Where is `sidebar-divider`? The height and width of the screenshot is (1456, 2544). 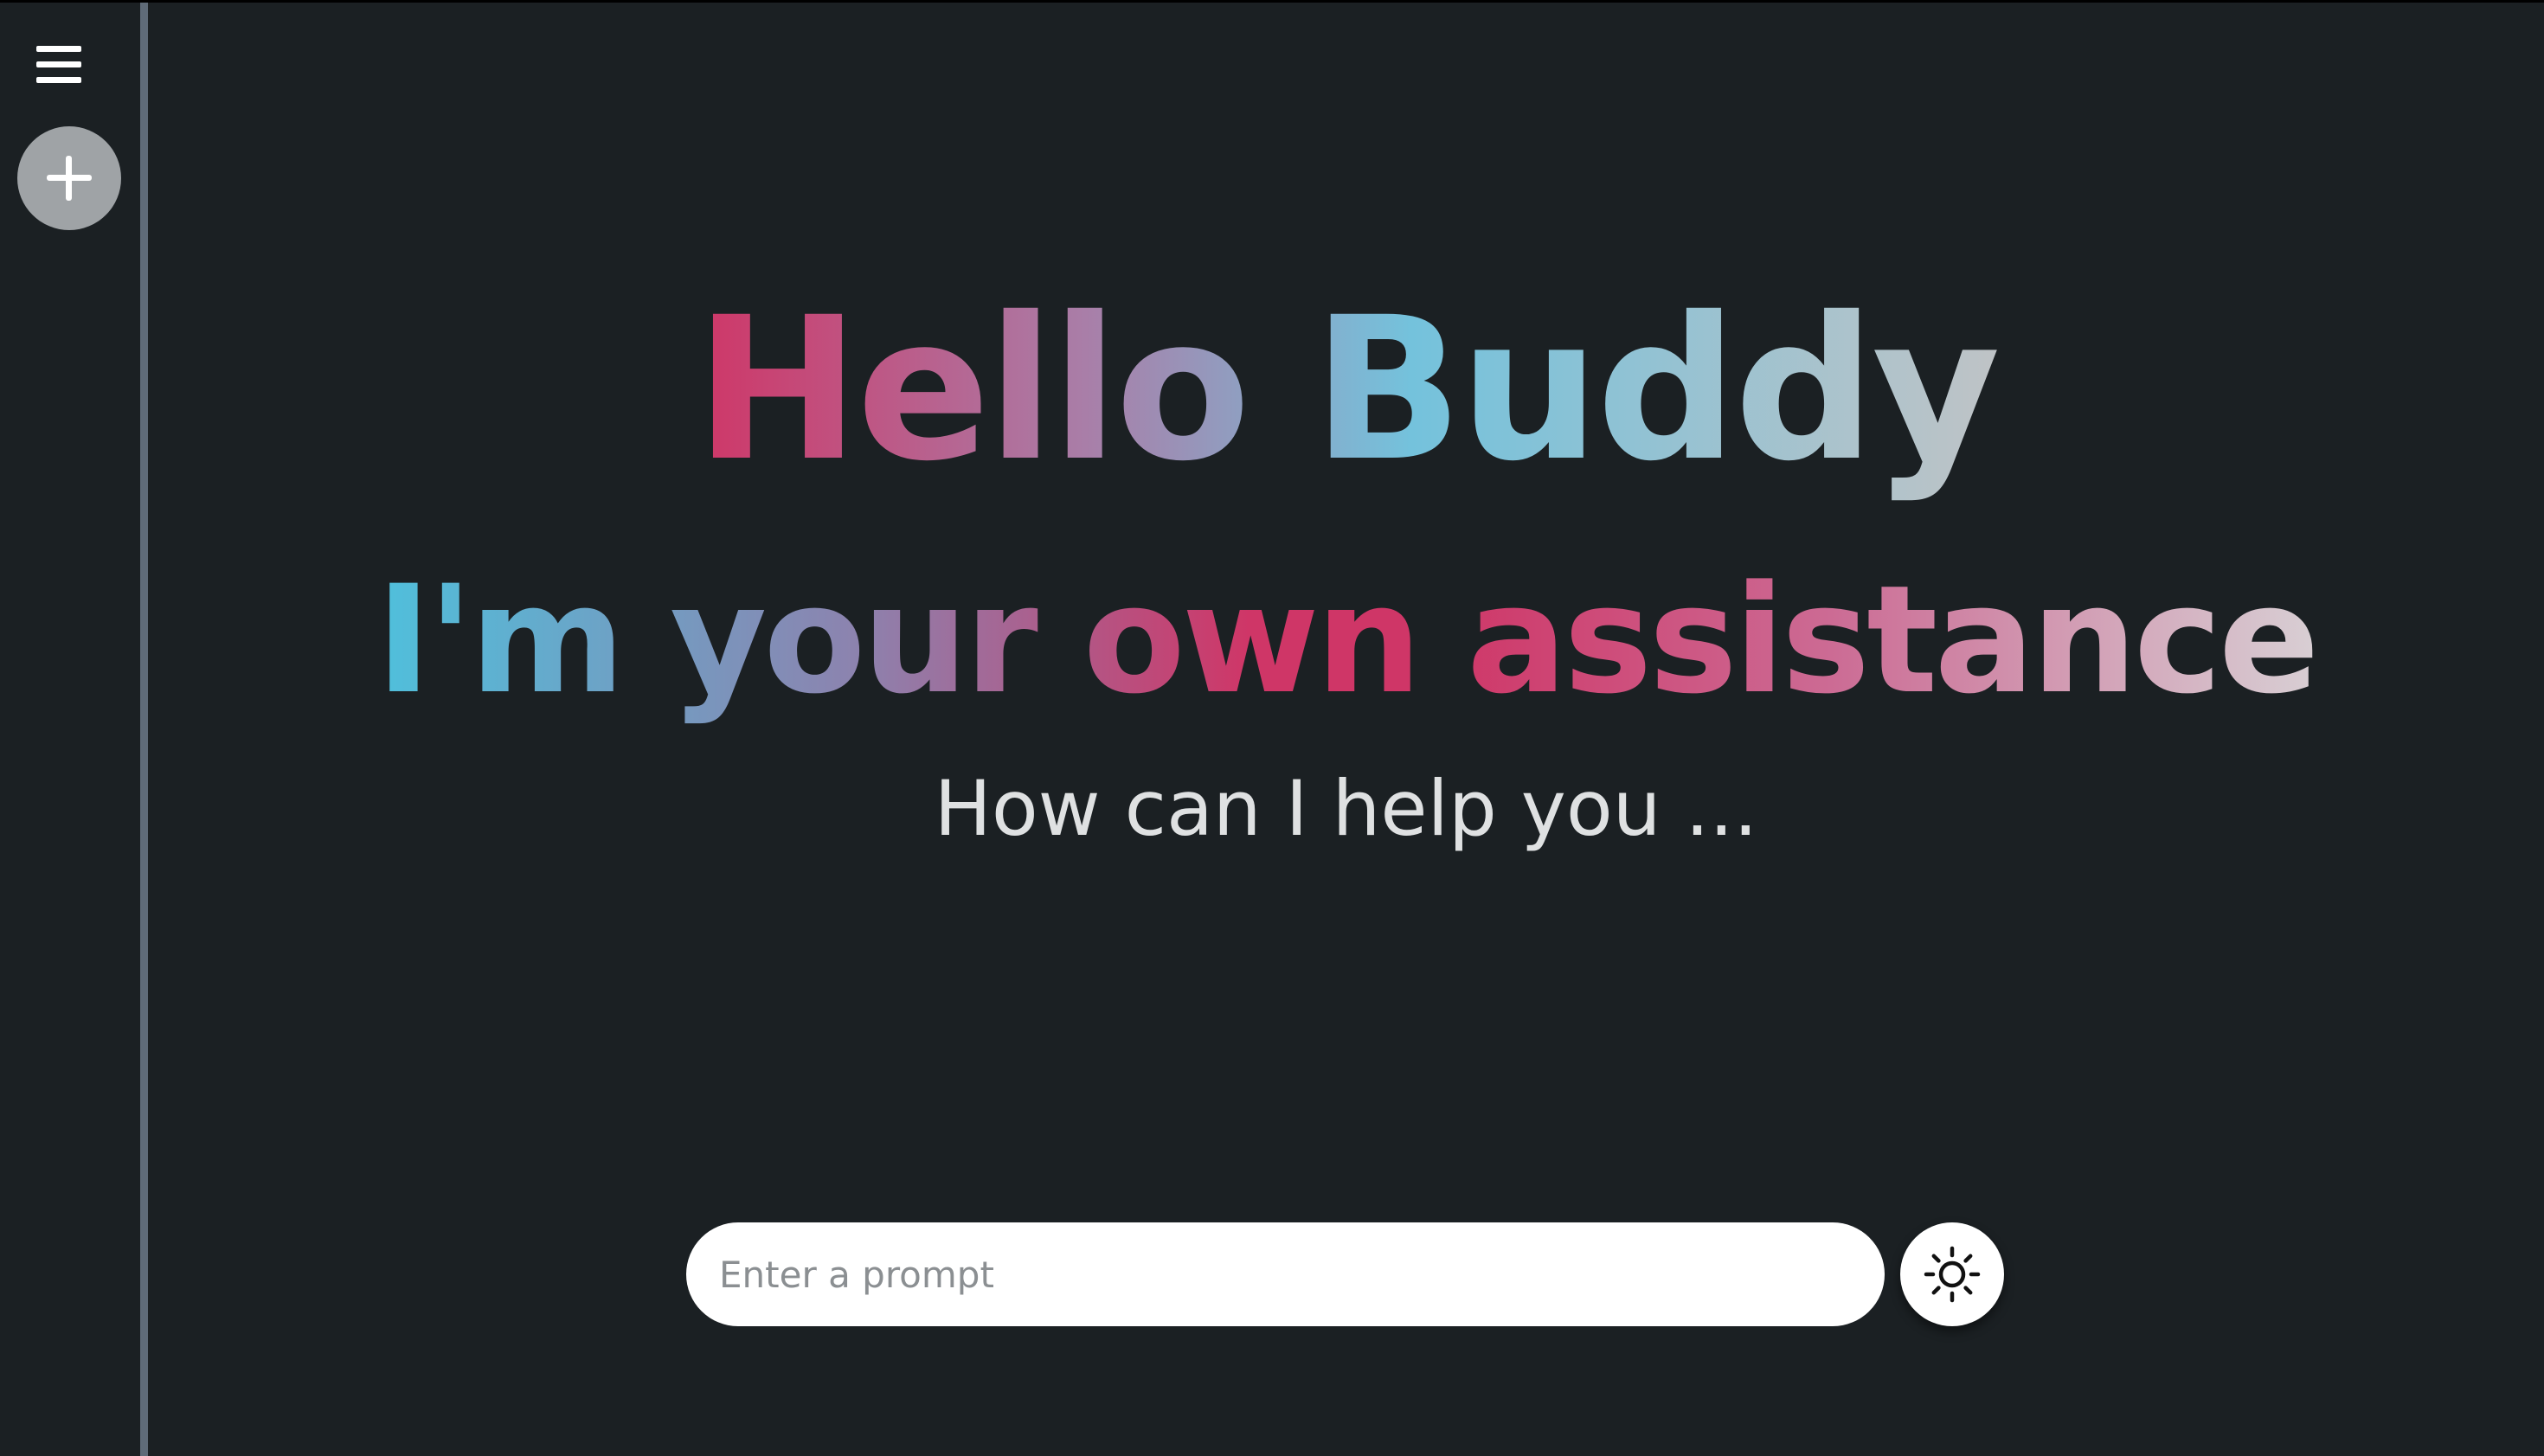
sidebar-divider is located at coordinates (144, 729).